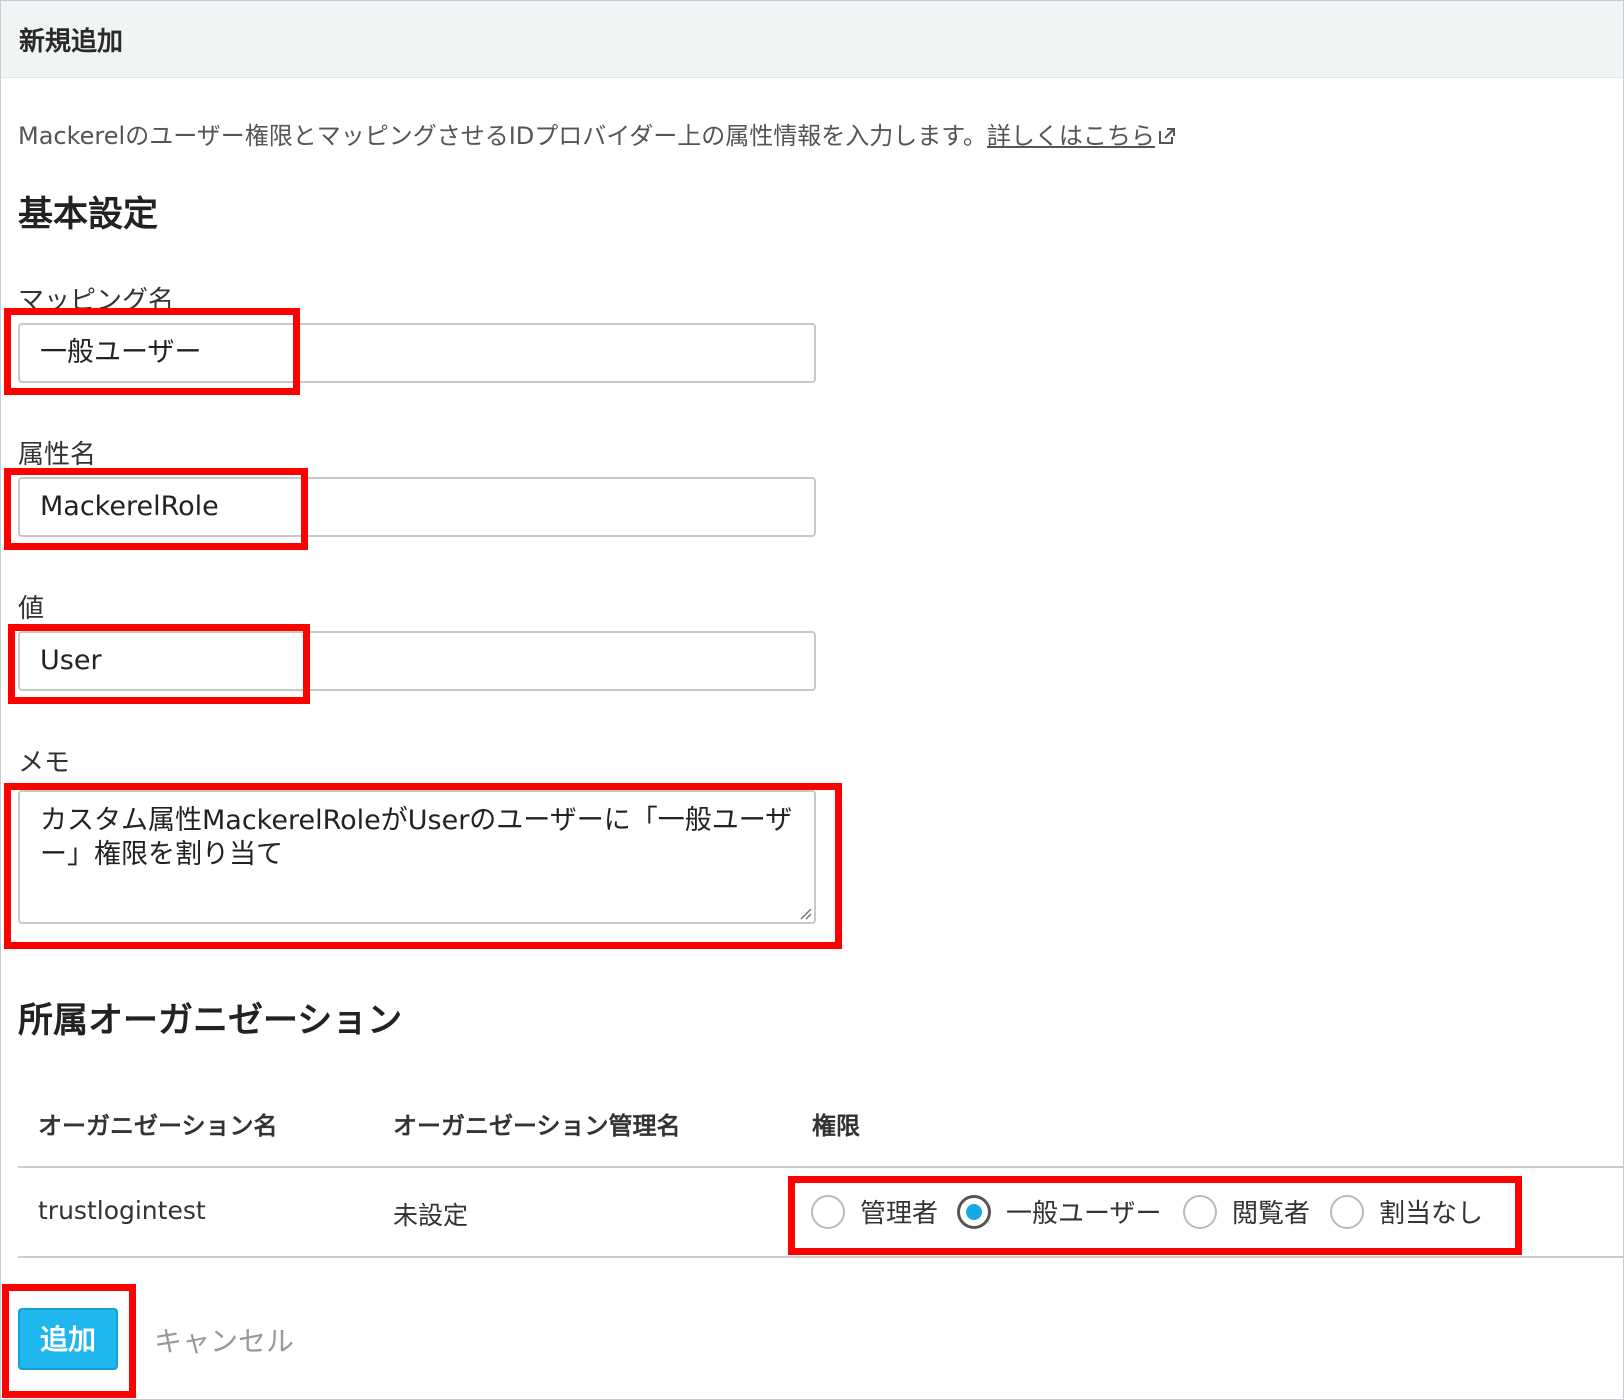 The width and height of the screenshot is (1624, 1400). What do you see at coordinates (821, 1167) in the screenshot?
I see `table-header-divider` at bounding box center [821, 1167].